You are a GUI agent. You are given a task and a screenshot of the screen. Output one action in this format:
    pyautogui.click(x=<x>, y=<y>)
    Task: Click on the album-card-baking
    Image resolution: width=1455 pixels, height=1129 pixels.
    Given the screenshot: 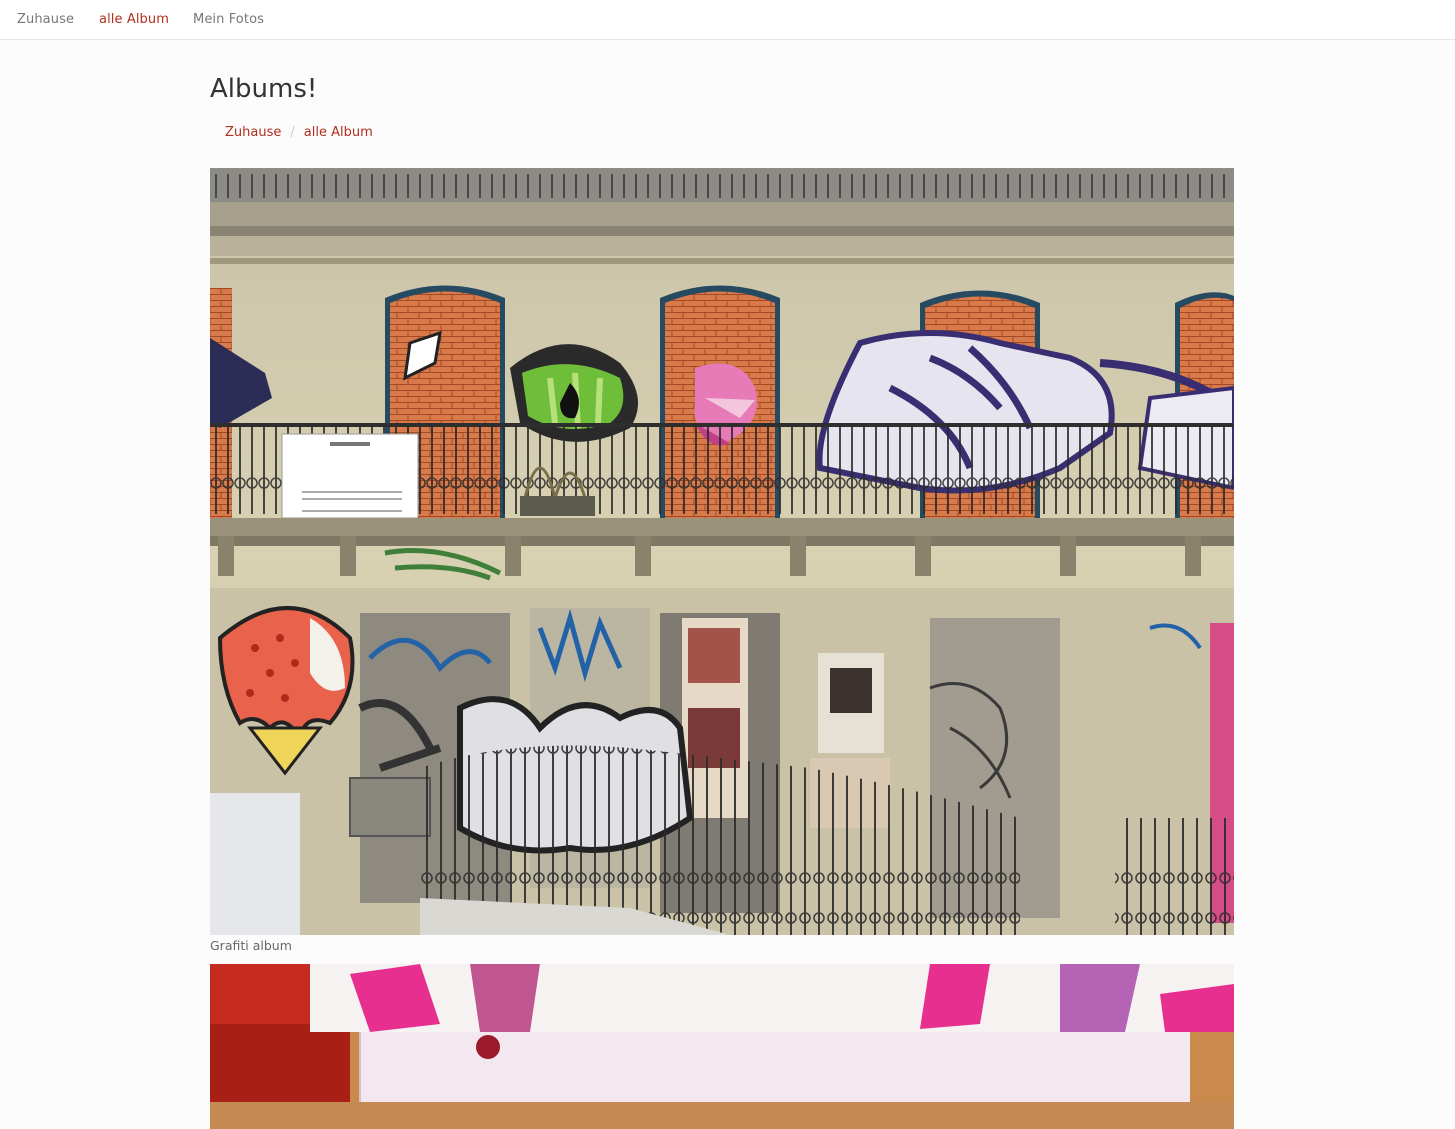 What is the action you would take?
    pyautogui.click(x=722, y=1046)
    